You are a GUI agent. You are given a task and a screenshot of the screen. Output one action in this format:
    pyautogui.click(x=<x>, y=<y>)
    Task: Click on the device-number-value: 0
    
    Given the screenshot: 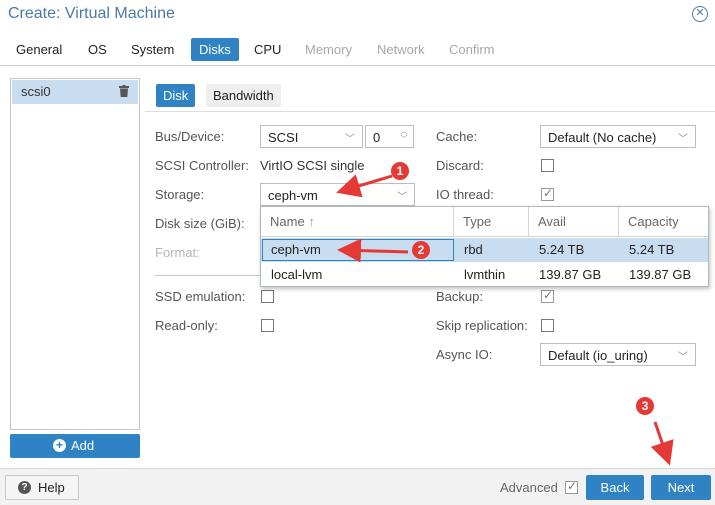 What is the action you would take?
    pyautogui.click(x=377, y=137)
    